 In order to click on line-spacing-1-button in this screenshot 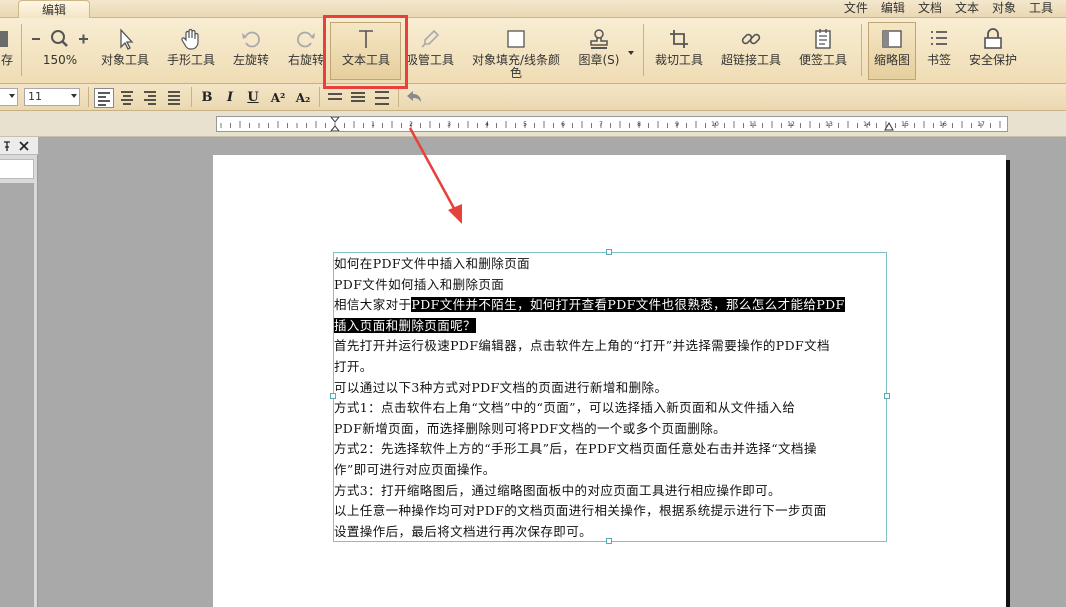, I will do `click(335, 98)`.